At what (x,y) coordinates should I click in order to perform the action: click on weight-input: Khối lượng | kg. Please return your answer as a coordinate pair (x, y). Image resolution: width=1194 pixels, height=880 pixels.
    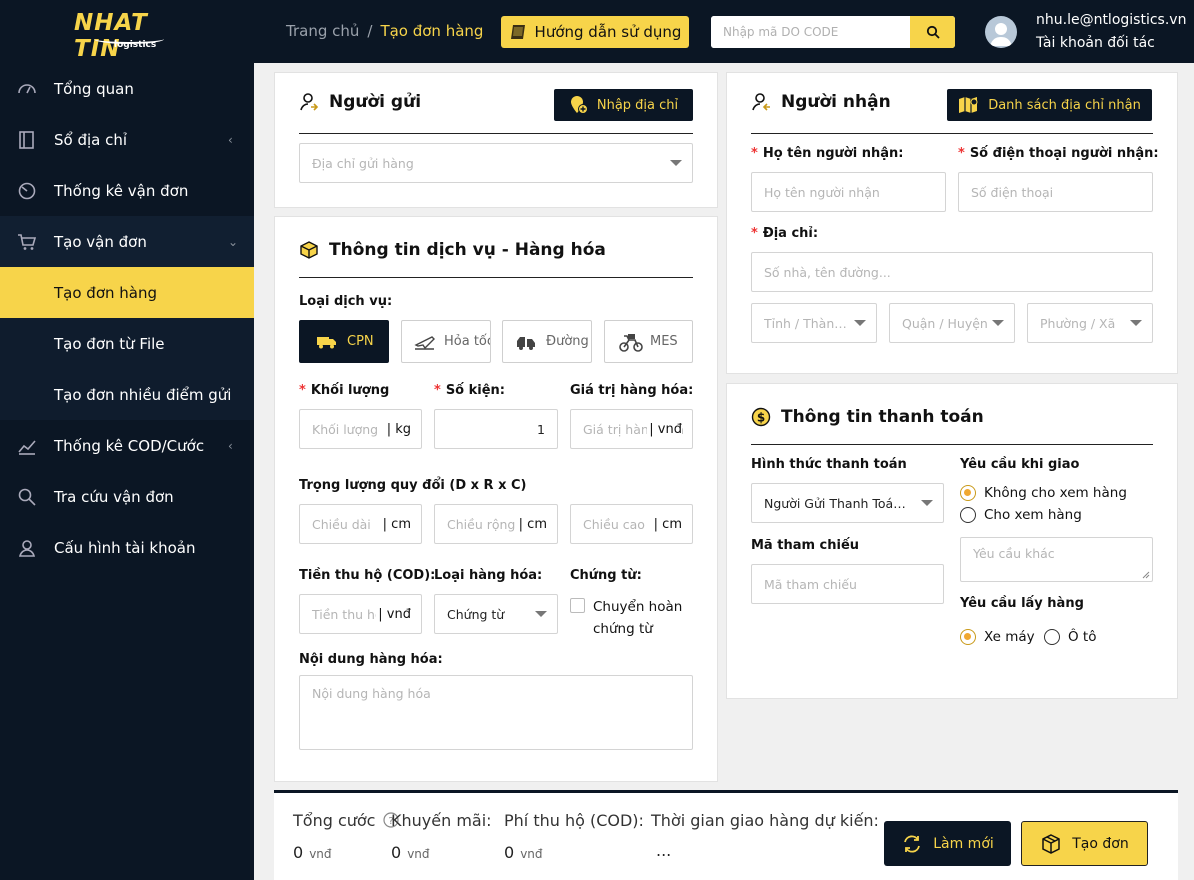
    Looking at the image, I should click on (360, 429).